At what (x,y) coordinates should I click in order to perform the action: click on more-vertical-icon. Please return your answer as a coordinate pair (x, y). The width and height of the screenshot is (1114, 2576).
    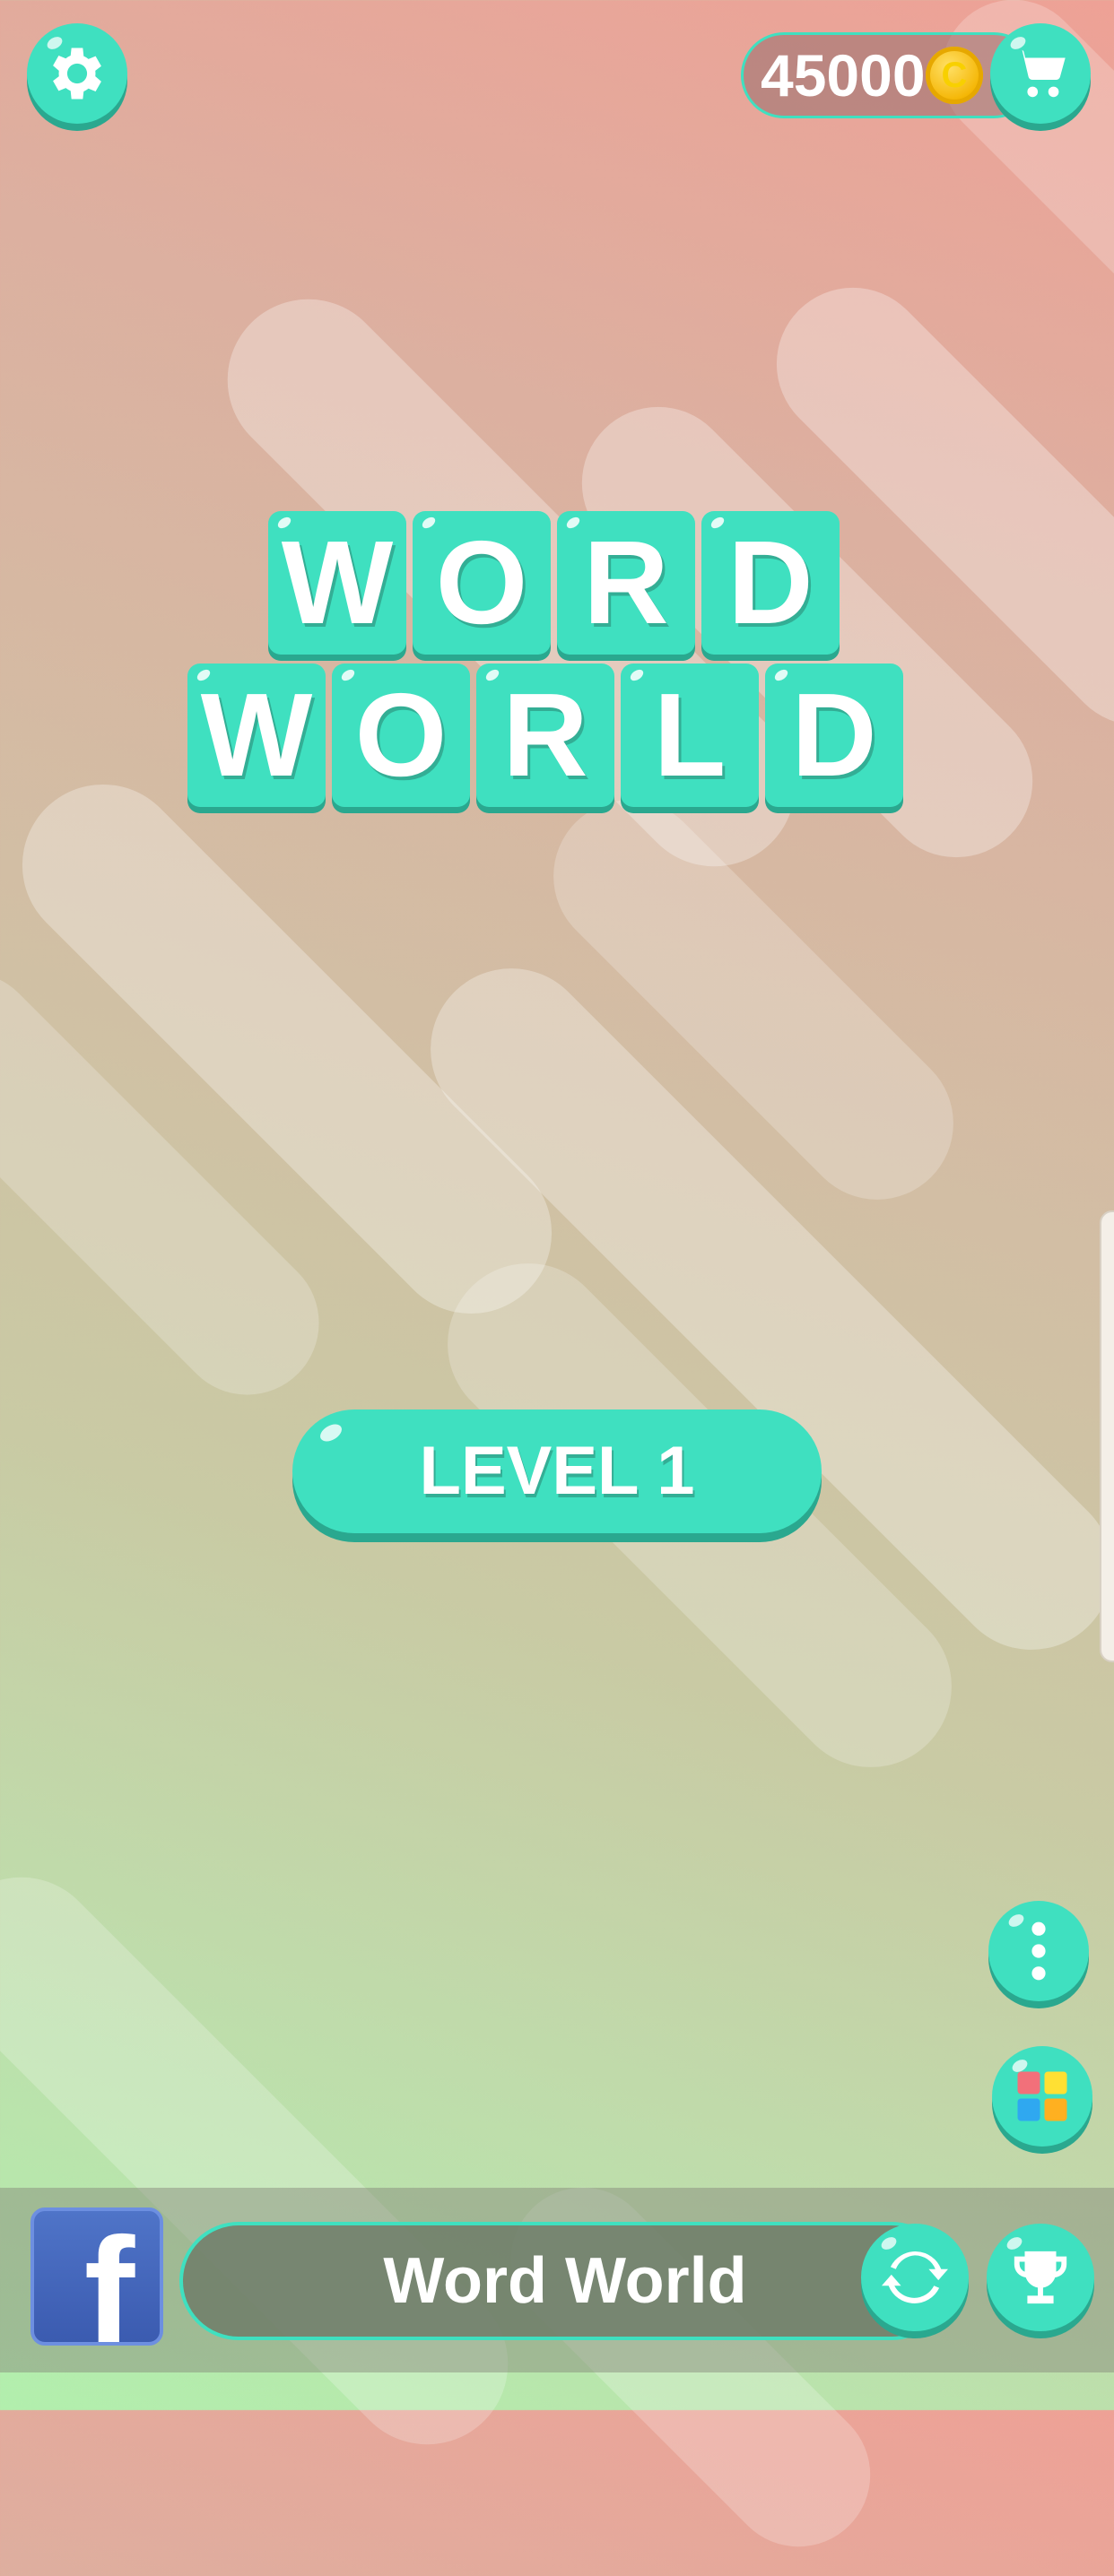
    Looking at the image, I should click on (1038, 1951).